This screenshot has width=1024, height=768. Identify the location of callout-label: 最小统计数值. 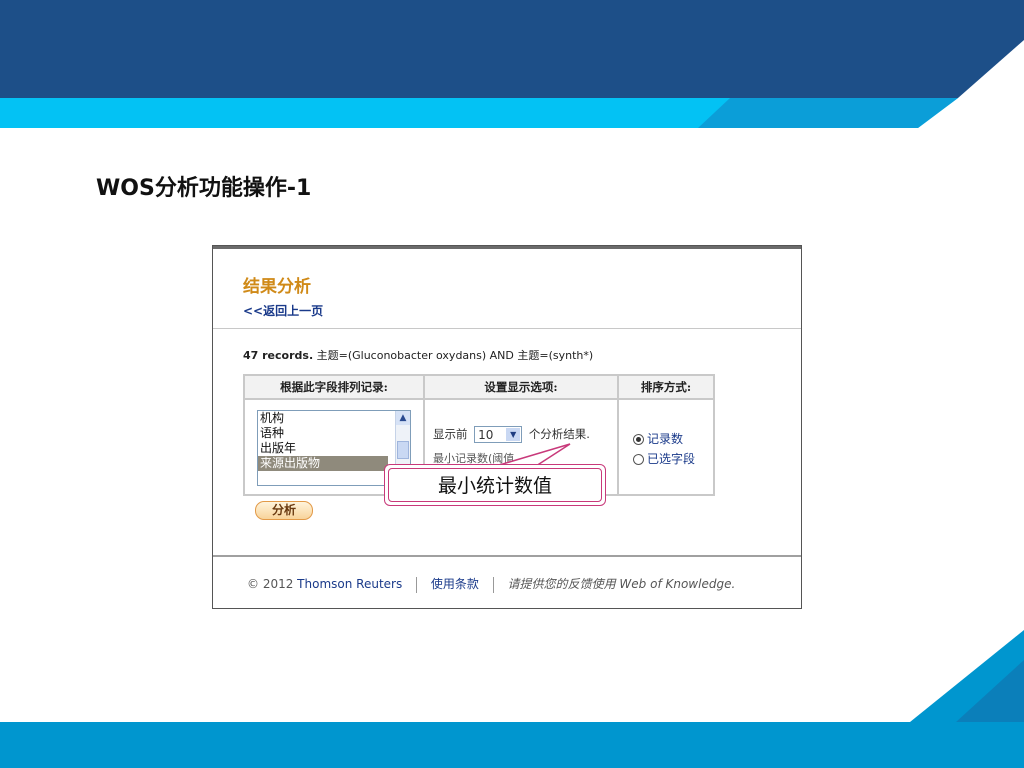
(495, 485).